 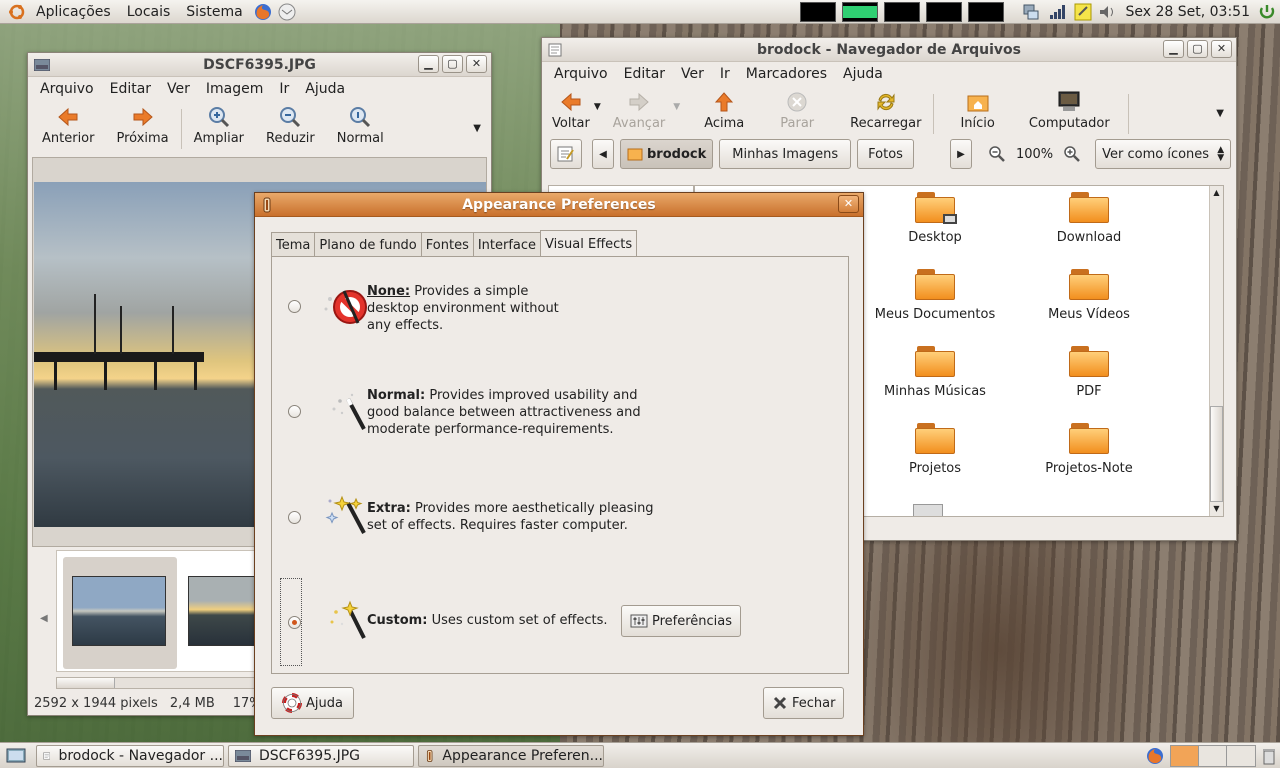 I want to click on forward-button: Avançar, so click(x=639, y=110).